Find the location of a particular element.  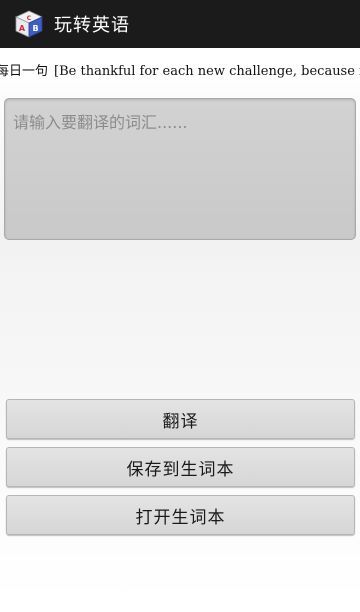

save-to-wordbook-button: 保存到生词本 is located at coordinates (180, 467).